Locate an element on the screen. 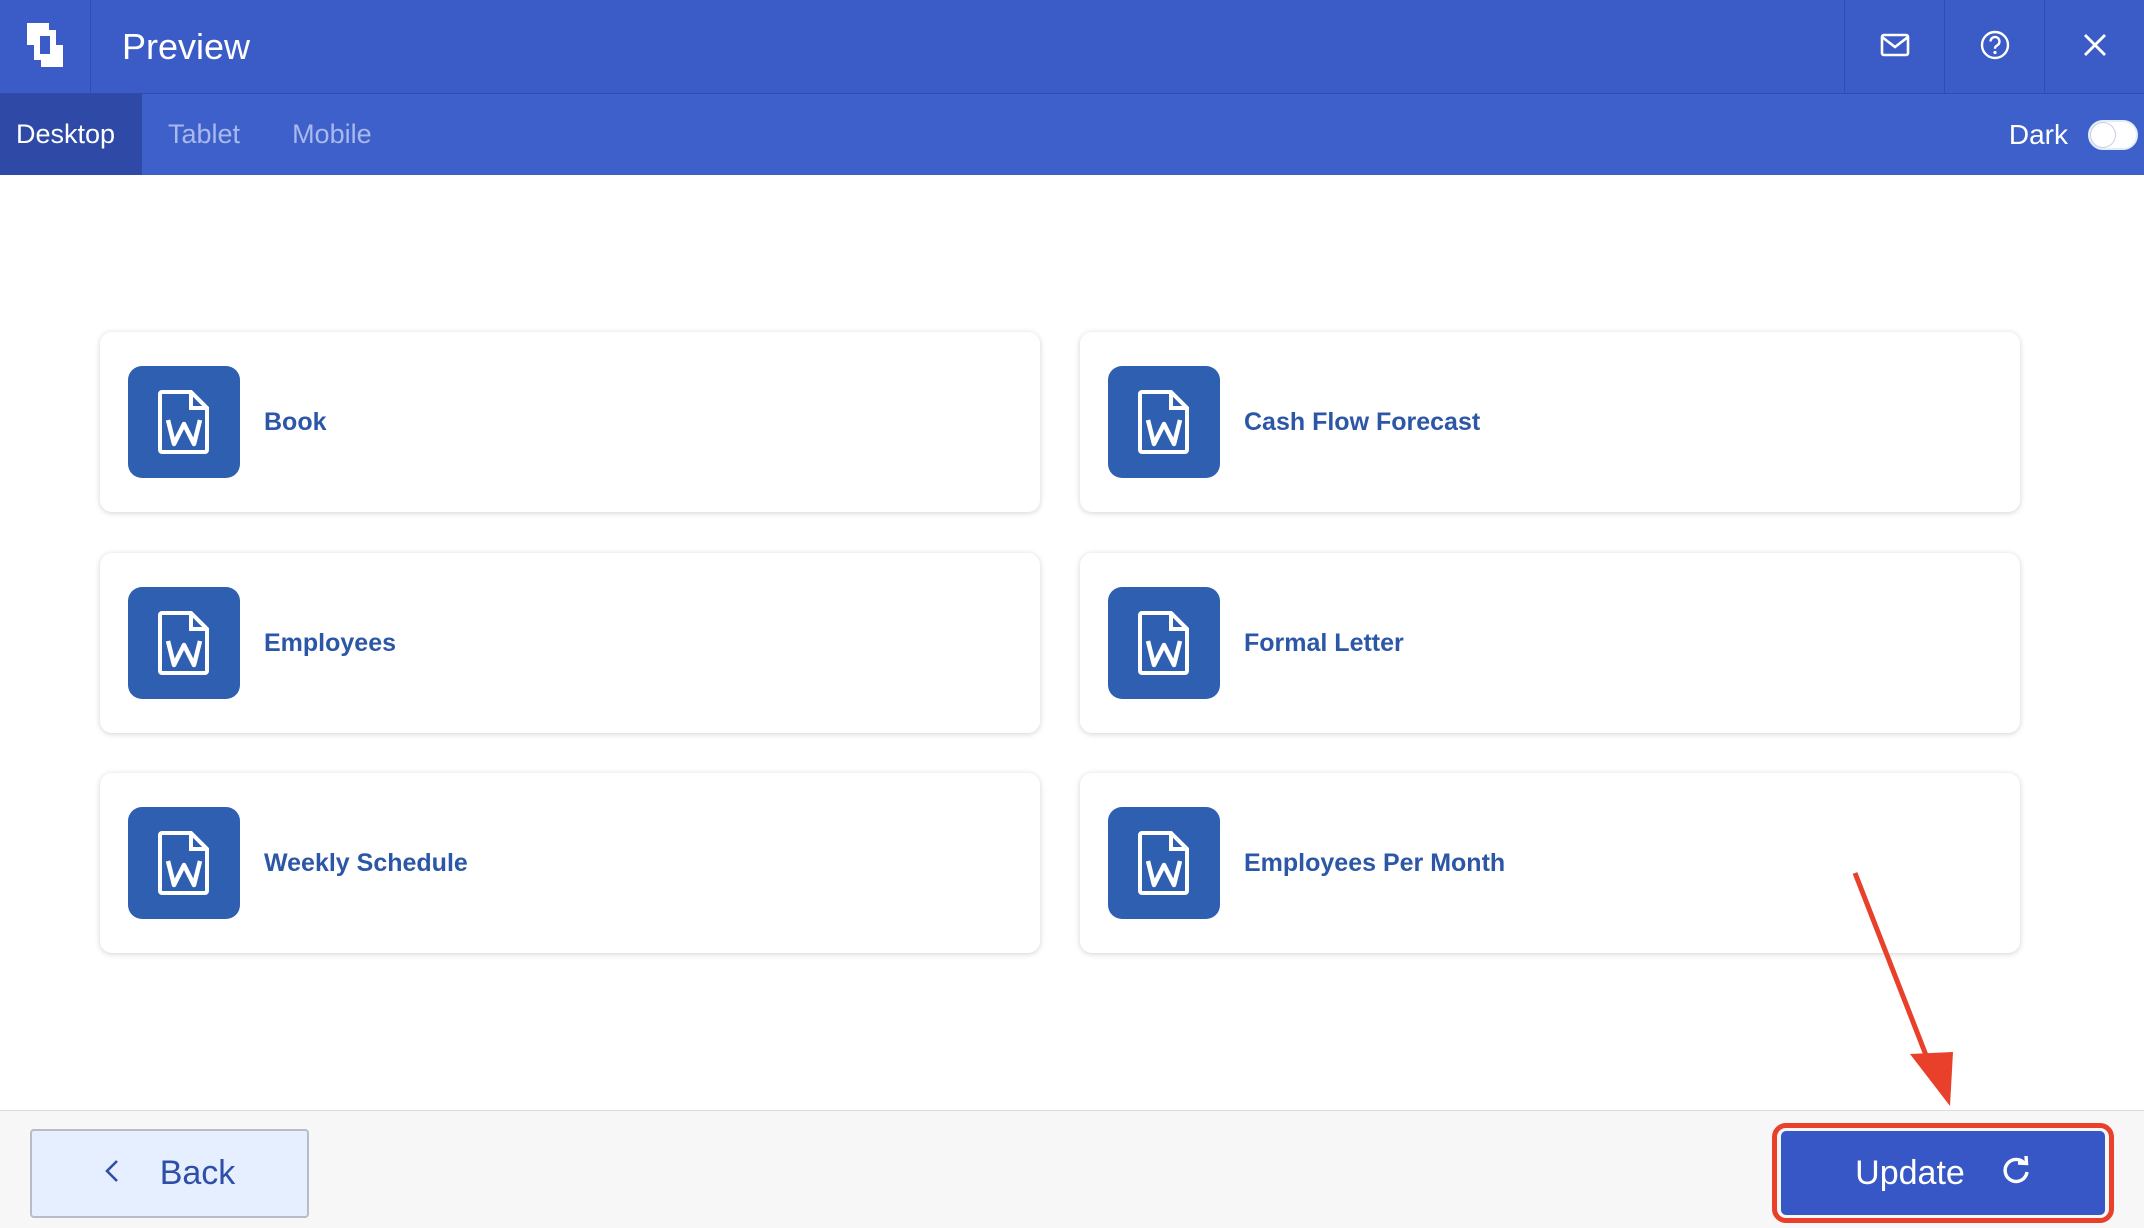 The image size is (2144, 1228). header-bar: Preview is located at coordinates (1072, 47).